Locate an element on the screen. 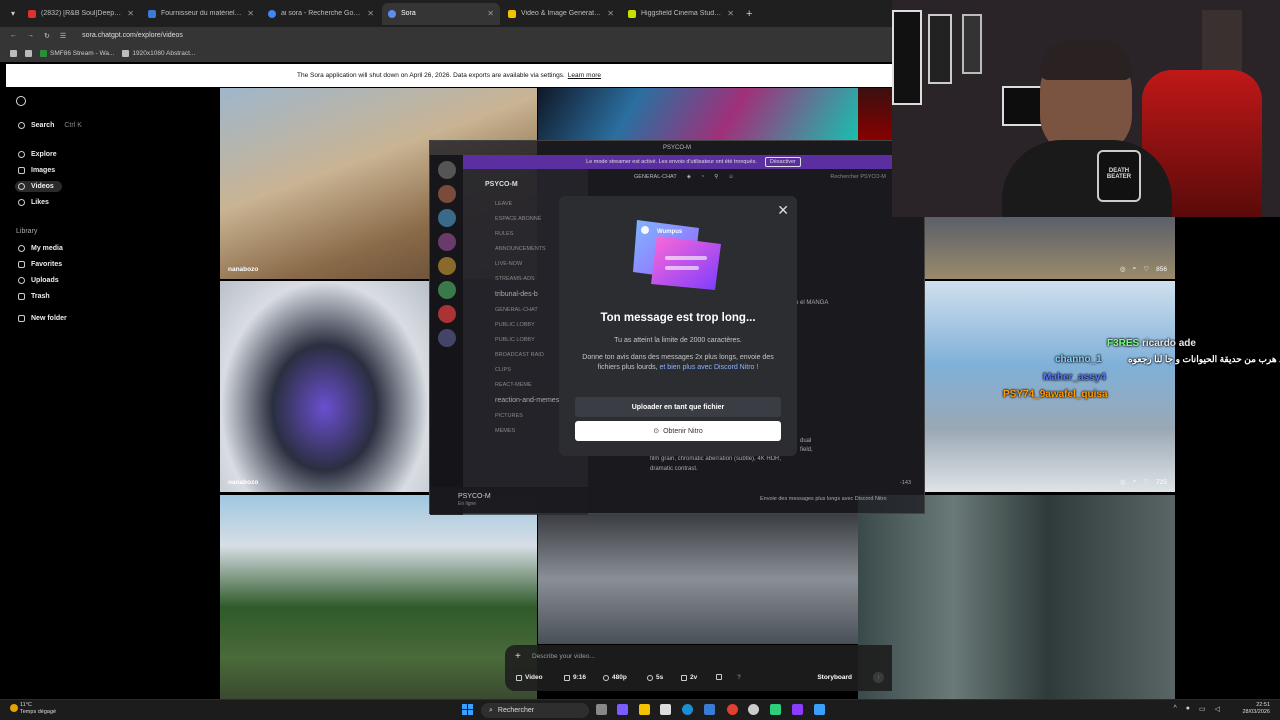 This screenshot has height=720, width=1280. video-mode-chip: Video is located at coordinates (529, 677).